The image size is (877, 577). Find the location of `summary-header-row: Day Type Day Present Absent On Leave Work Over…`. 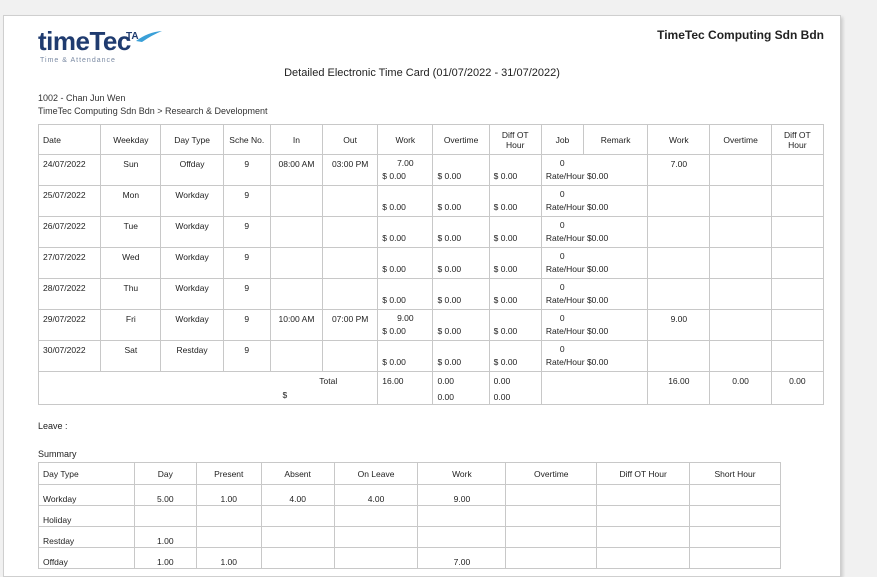

summary-header-row: Day Type Day Present Absent On Leave Work Over… is located at coordinates (409, 473).